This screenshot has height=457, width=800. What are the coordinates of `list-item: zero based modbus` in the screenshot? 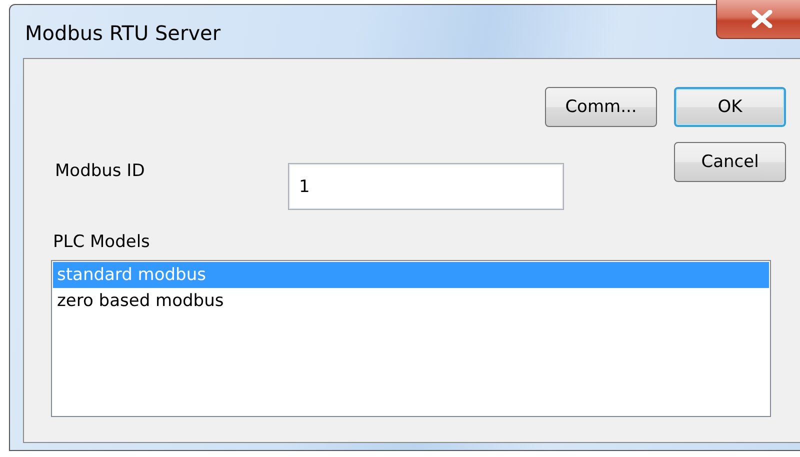 It's located at (411, 301).